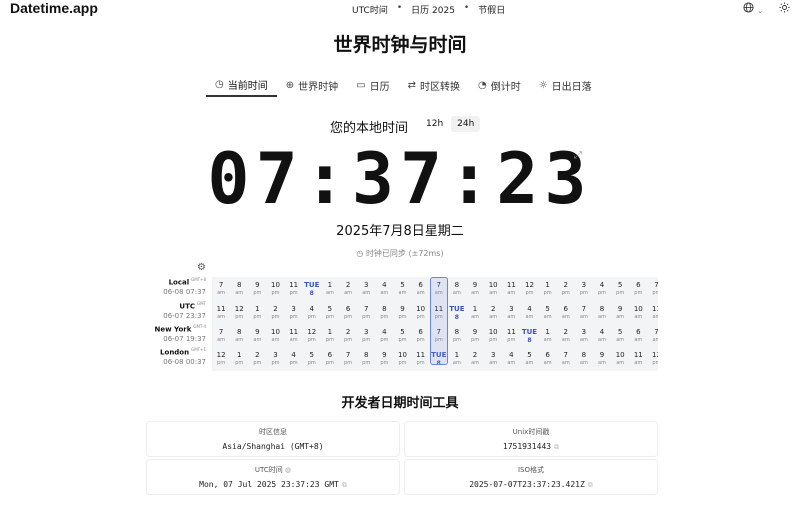 Image resolution: width=800 pixels, height=505 pixels. What do you see at coordinates (173, 333) in the screenshot?
I see `timezone-label: New York GMT-4 06-07 19:37` at bounding box center [173, 333].